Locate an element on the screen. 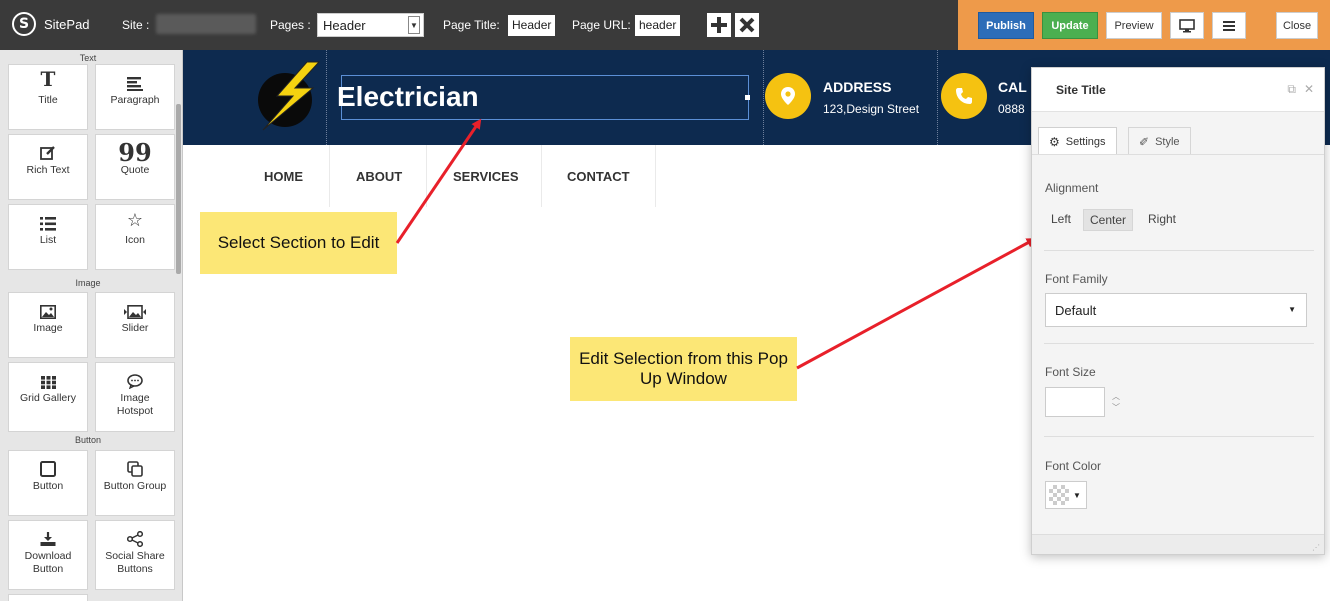  align-left-option: Left is located at coordinates (1061, 219).